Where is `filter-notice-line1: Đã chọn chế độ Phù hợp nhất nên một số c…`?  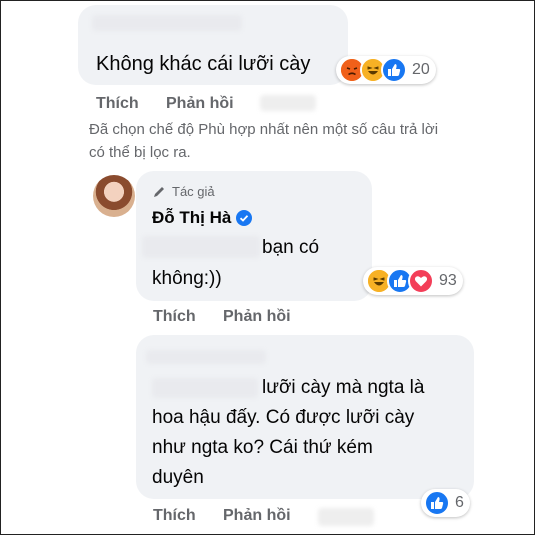
filter-notice-line1: Đã chọn chế độ Phù hợp nhất nên một số c… is located at coordinates (264, 129).